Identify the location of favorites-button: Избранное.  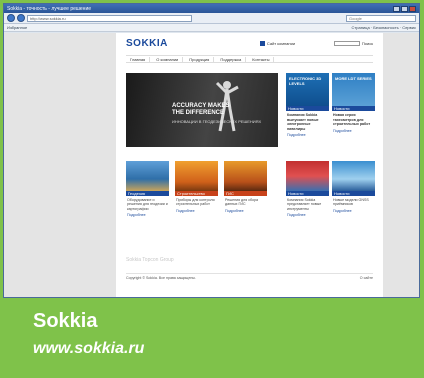
(17, 27).